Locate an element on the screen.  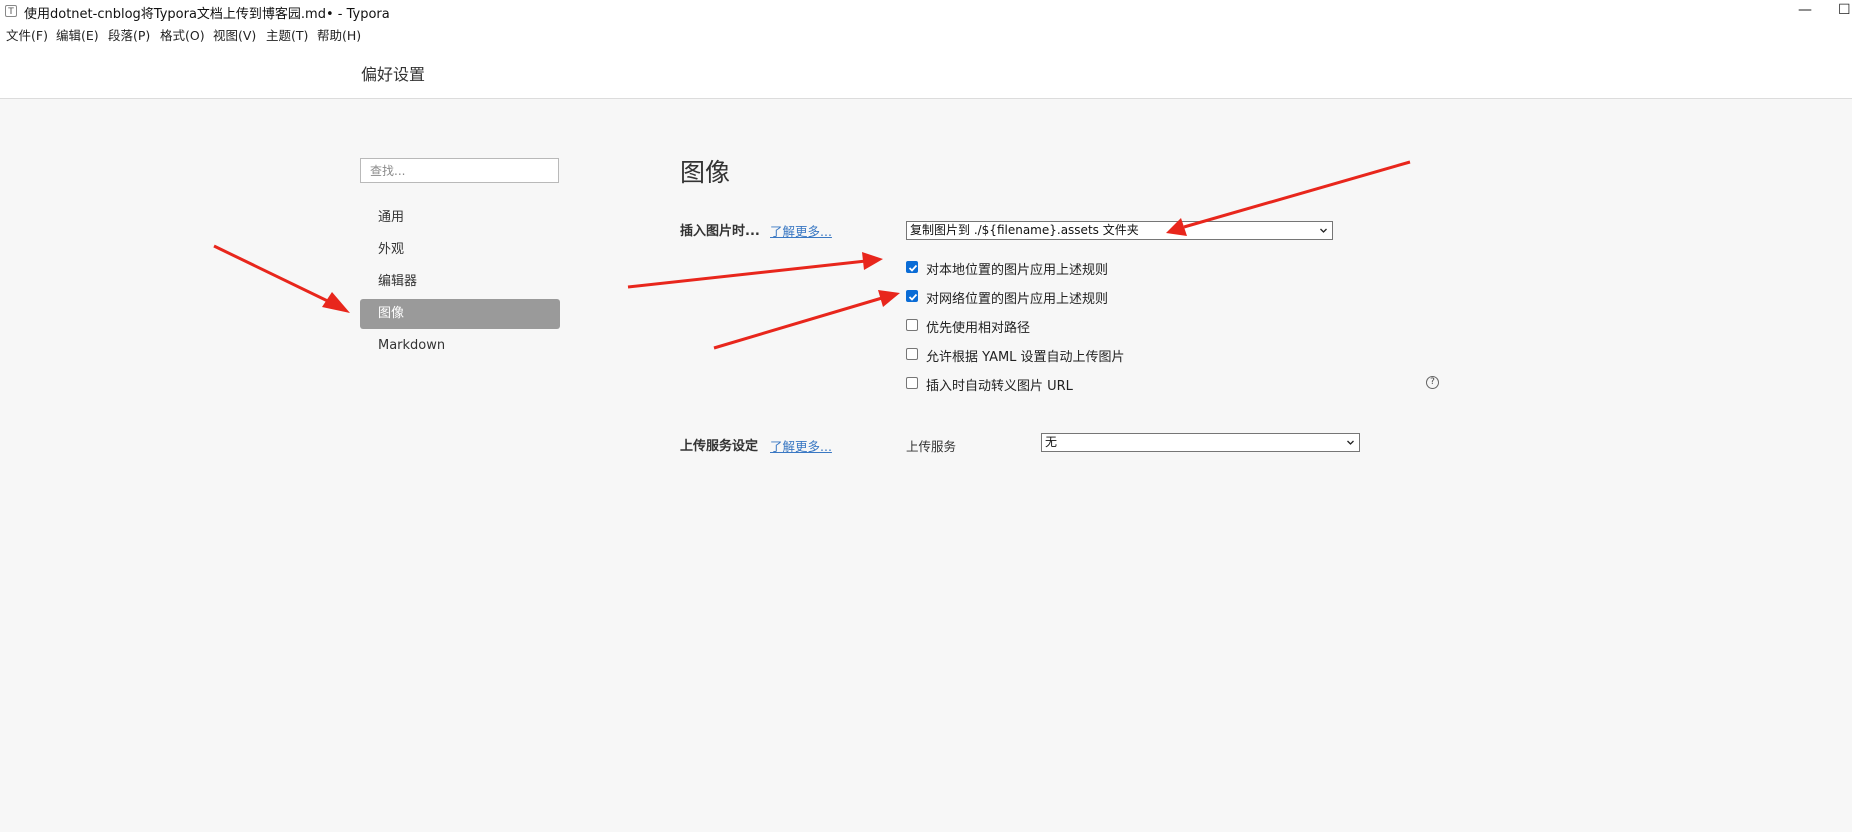
checkbox-network-images is located at coordinates (912, 296).